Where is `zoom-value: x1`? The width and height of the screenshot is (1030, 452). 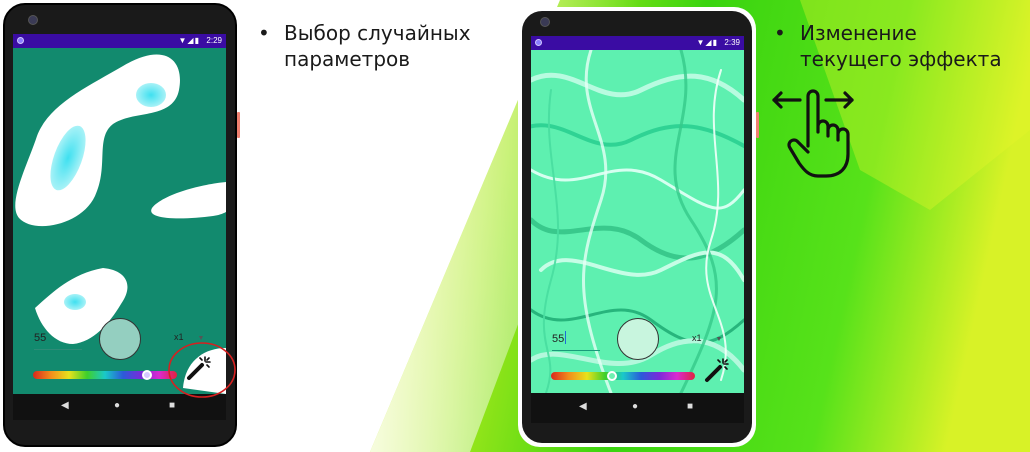 zoom-value: x1 is located at coordinates (697, 338).